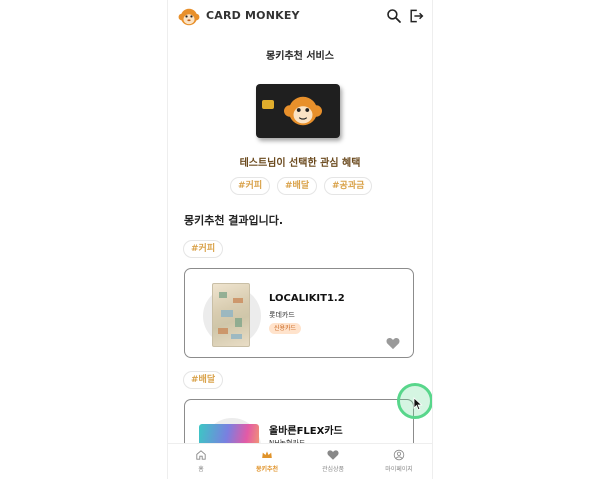  Describe the element at coordinates (203, 380) in the screenshot. I see `result-category-tag: #배달` at that location.